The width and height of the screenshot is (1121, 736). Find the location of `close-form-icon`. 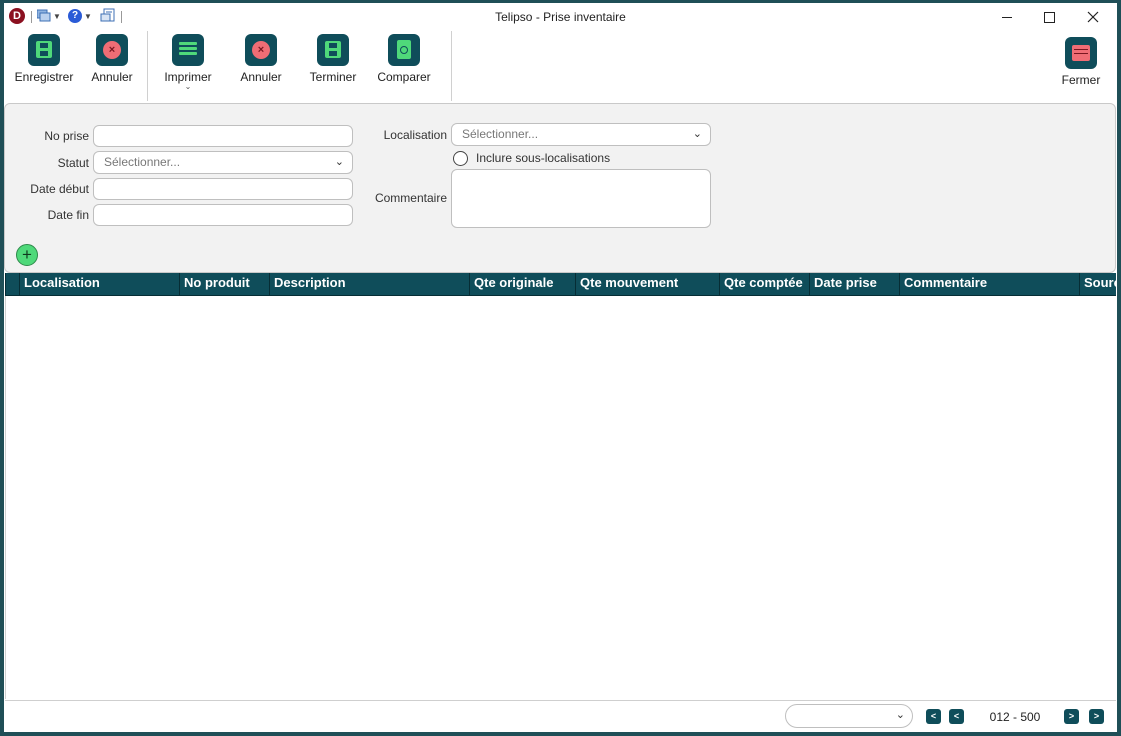

close-form-icon is located at coordinates (1081, 53).